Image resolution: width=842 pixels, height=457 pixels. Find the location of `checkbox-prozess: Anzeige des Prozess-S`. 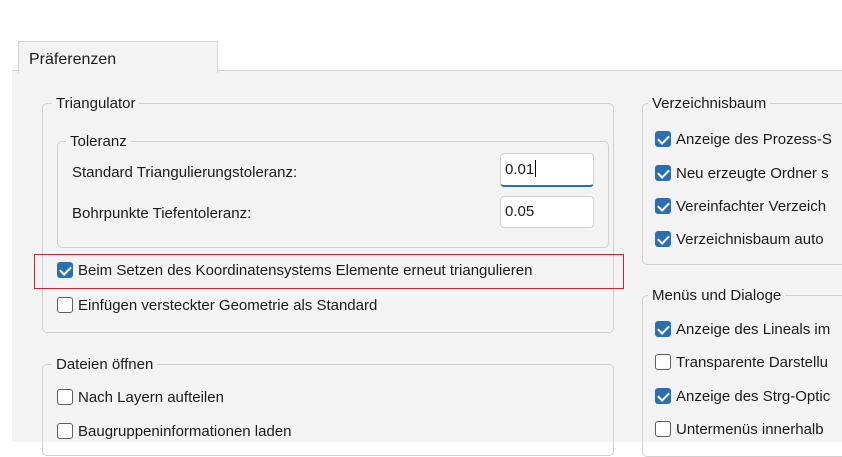

checkbox-prozess: Anzeige des Prozess-S is located at coordinates (743, 141).